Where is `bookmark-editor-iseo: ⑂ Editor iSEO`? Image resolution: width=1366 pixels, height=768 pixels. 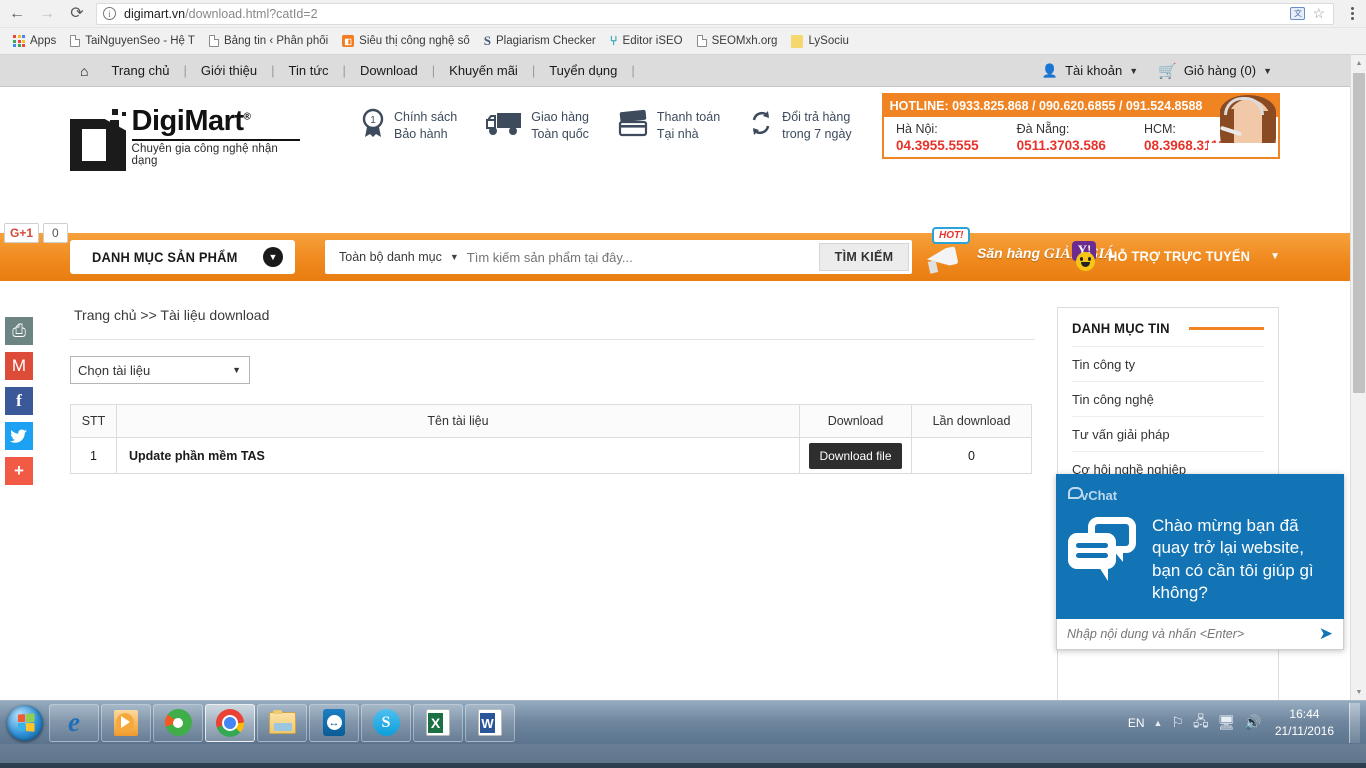 bookmark-editor-iseo: ⑂ Editor iSEO is located at coordinates (646, 41).